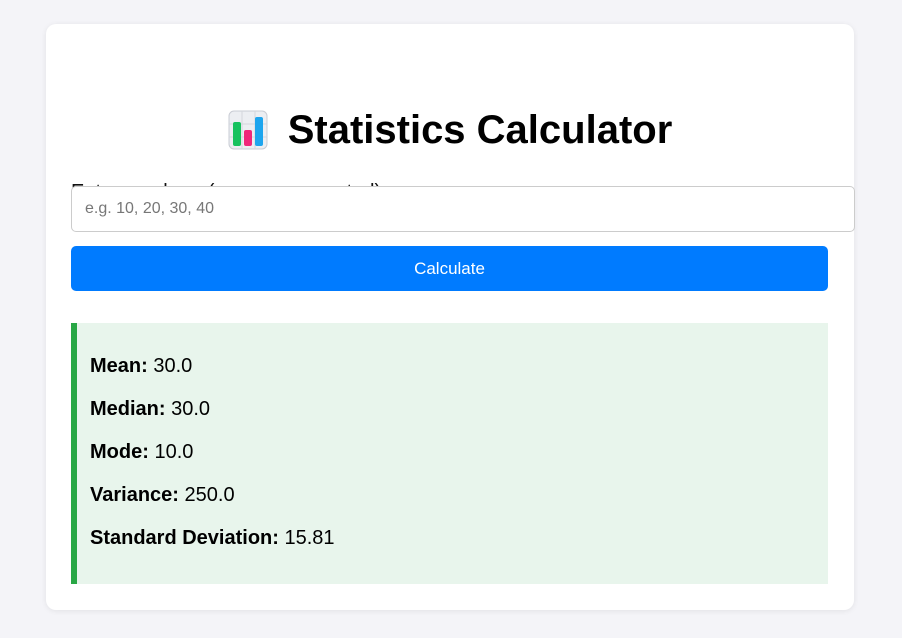 This screenshot has width=902, height=638. Describe the element at coordinates (480, 130) in the screenshot. I see `page-title: Statistics Calculator` at that location.